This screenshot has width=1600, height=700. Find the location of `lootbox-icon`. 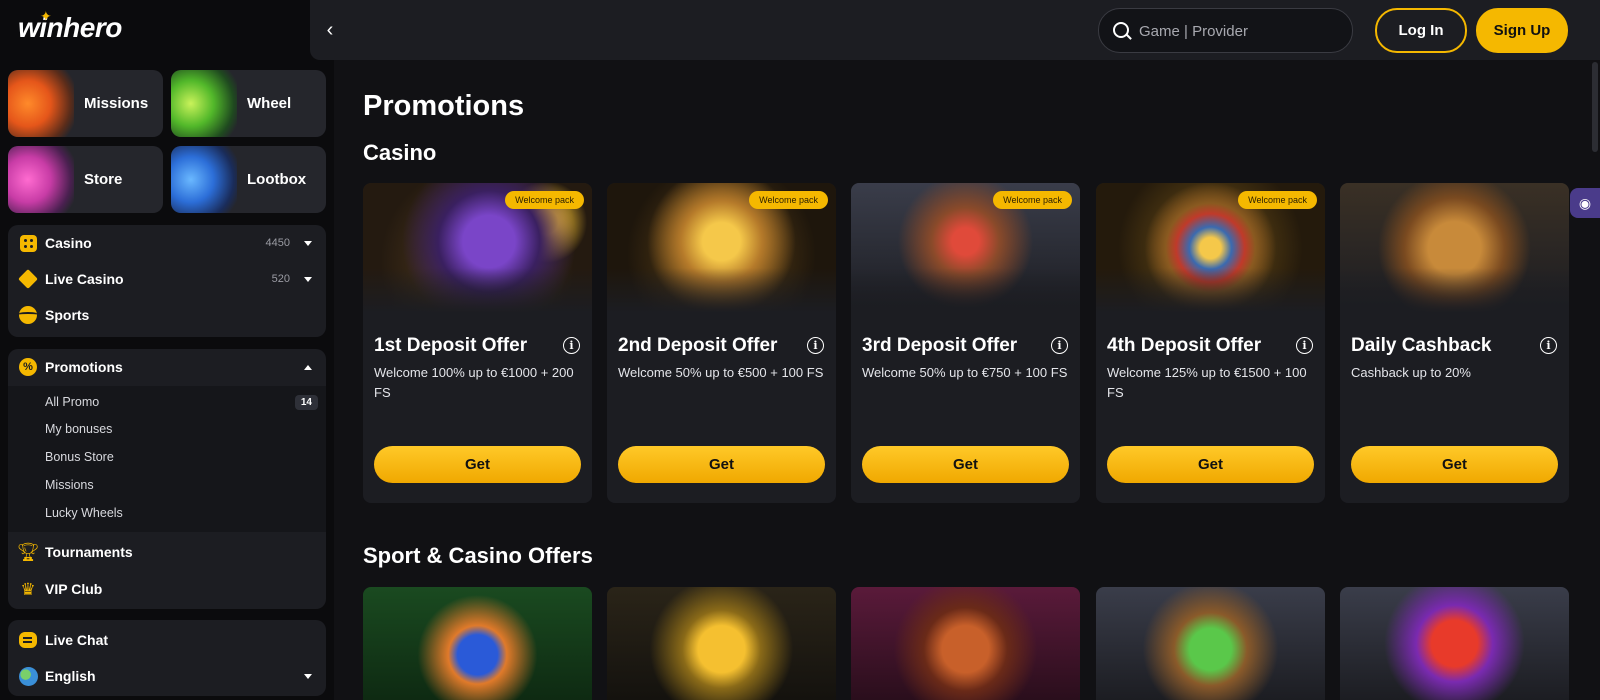

lootbox-icon is located at coordinates (204, 179).